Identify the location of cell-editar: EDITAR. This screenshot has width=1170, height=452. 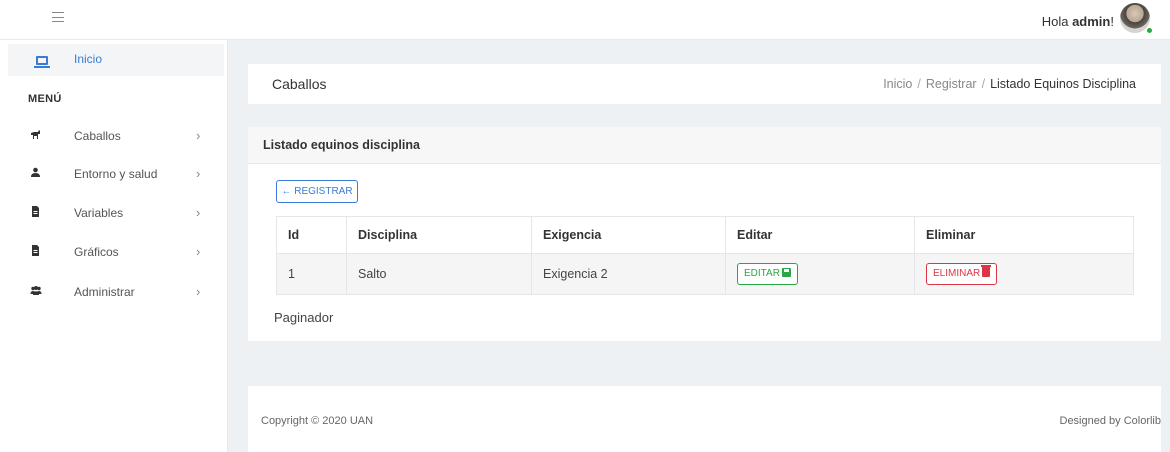
(820, 274).